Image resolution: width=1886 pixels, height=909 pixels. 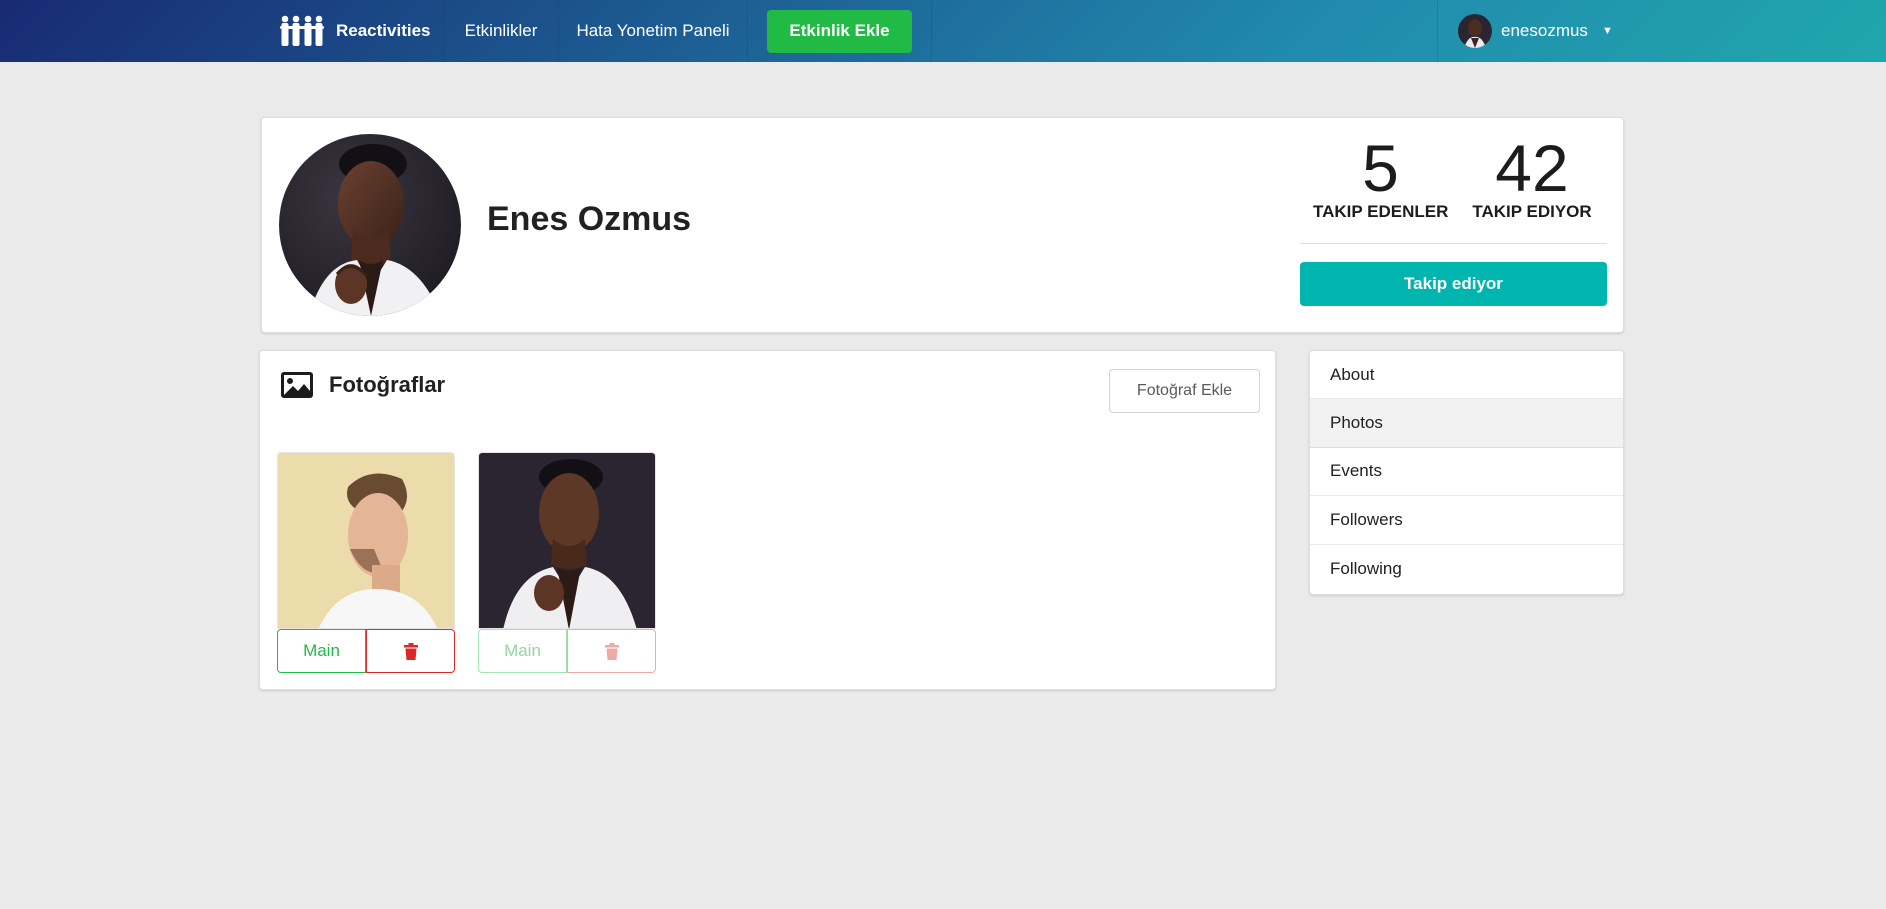 What do you see at coordinates (383, 30) in the screenshot?
I see `brand-name: Reactivities` at bounding box center [383, 30].